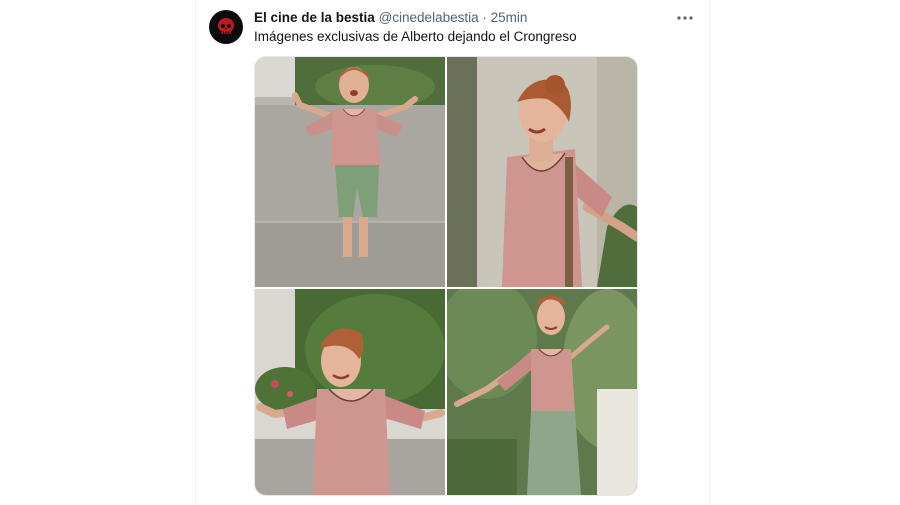 The height and width of the screenshot is (505, 900). Describe the element at coordinates (314, 17) in the screenshot. I see `author-name: El cine de la bestia` at that location.